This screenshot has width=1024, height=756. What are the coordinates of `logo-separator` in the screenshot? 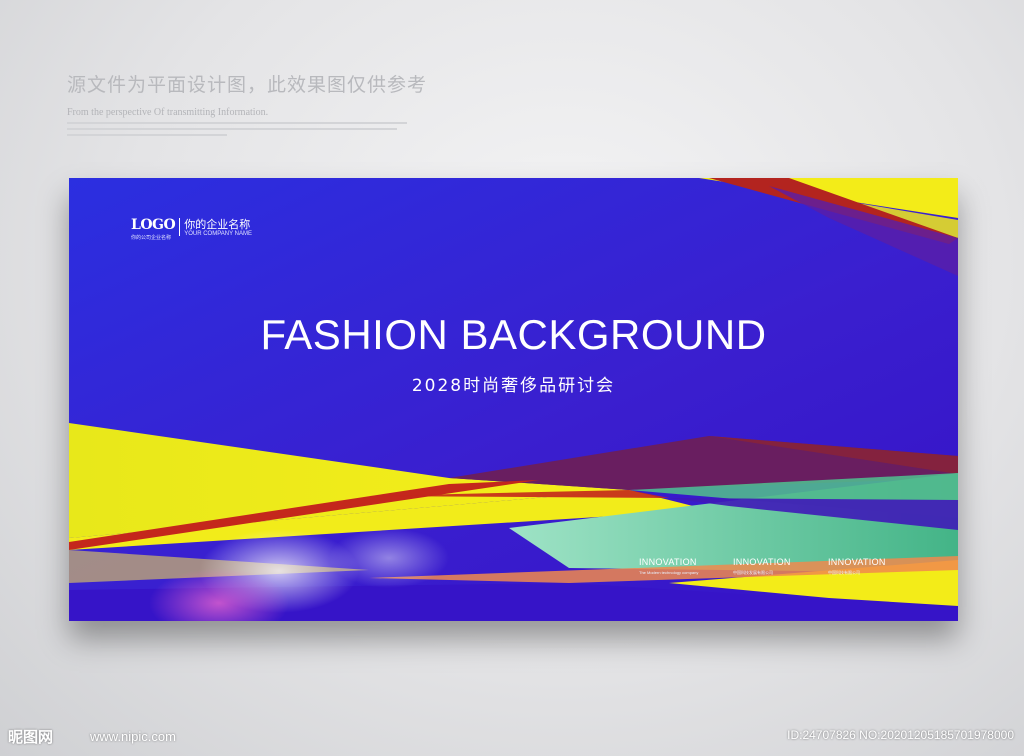 It's located at (180, 227).